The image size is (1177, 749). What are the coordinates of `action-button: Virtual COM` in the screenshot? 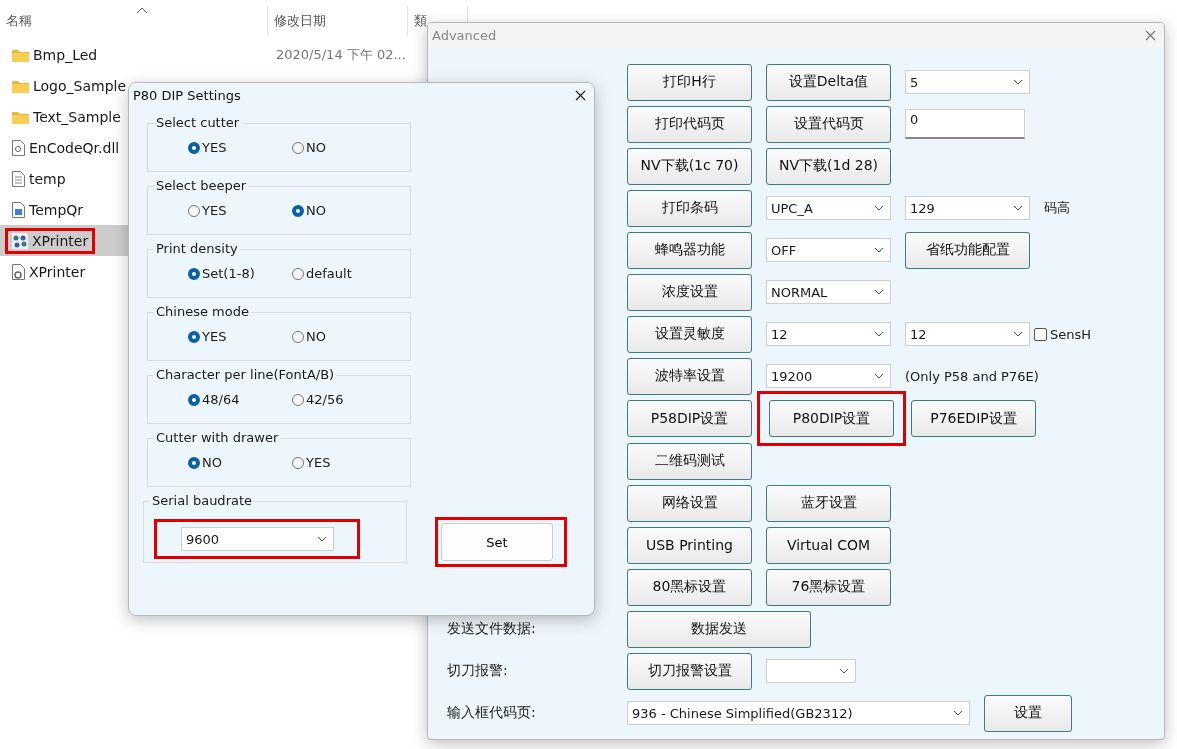 It's located at (828, 545).